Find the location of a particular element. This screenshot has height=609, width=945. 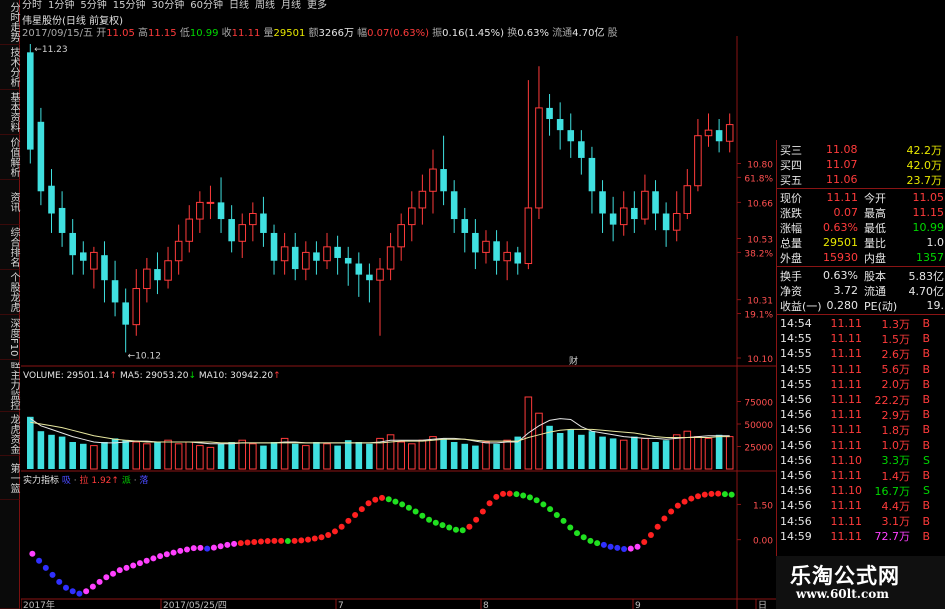

period-tab-6: 日线 is located at coordinates (239, 6).